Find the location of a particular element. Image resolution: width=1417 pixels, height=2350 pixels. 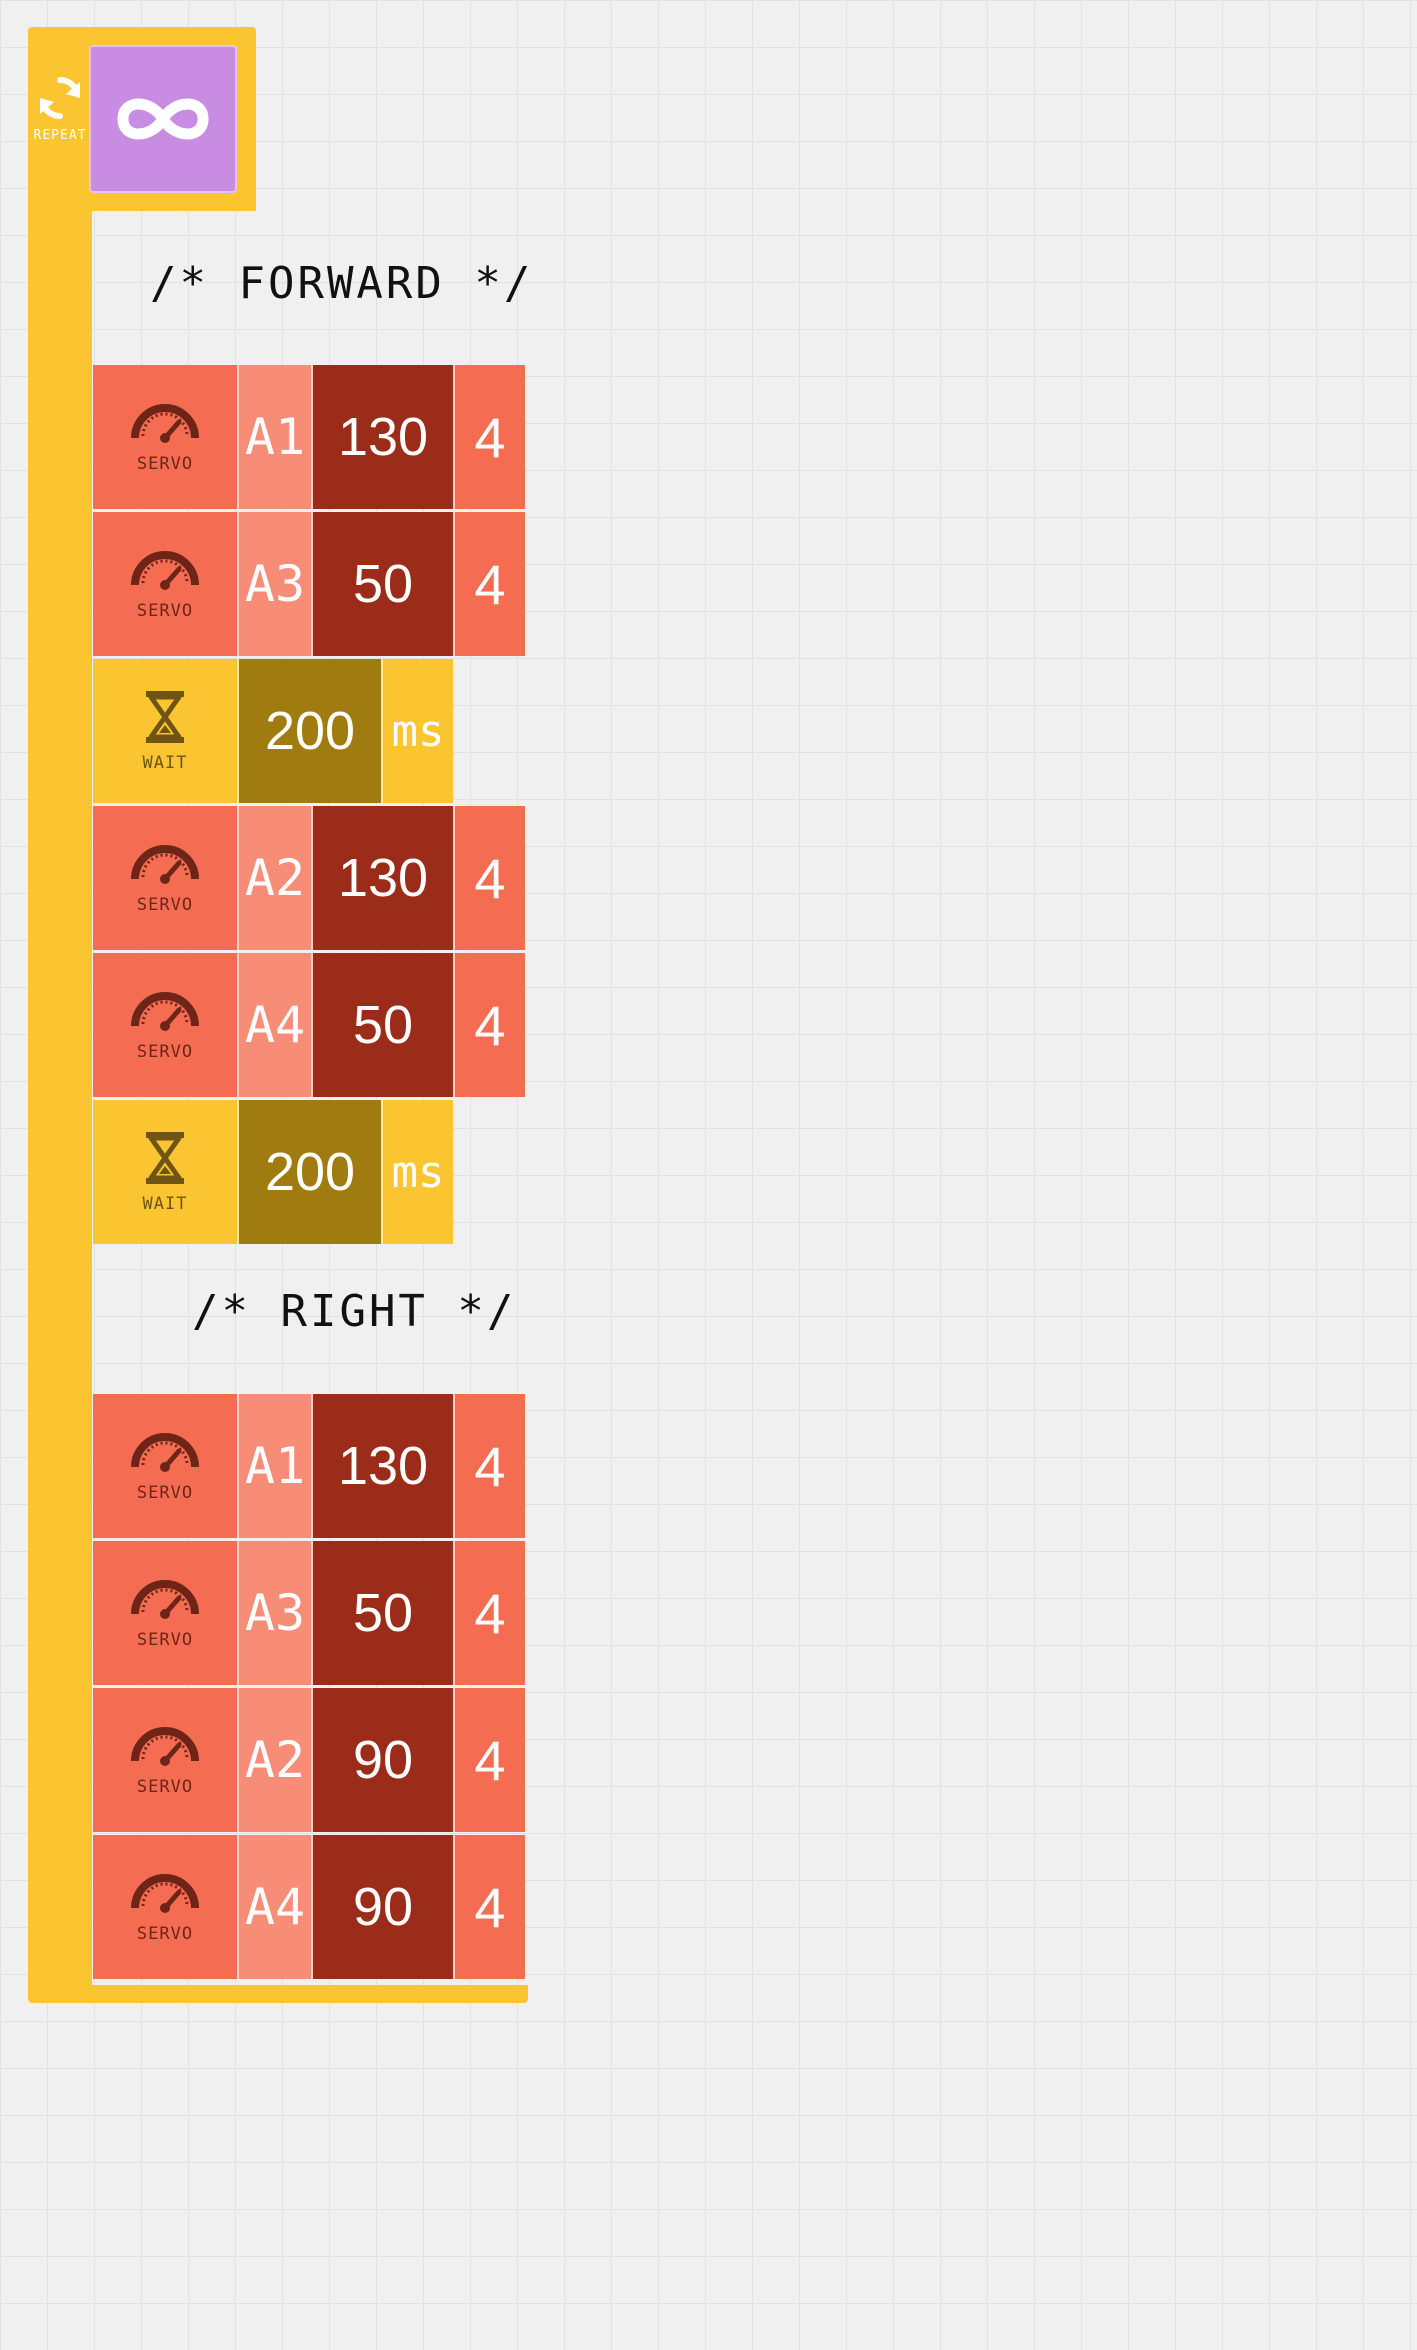

repeat-forever-button is located at coordinates (163, 119).